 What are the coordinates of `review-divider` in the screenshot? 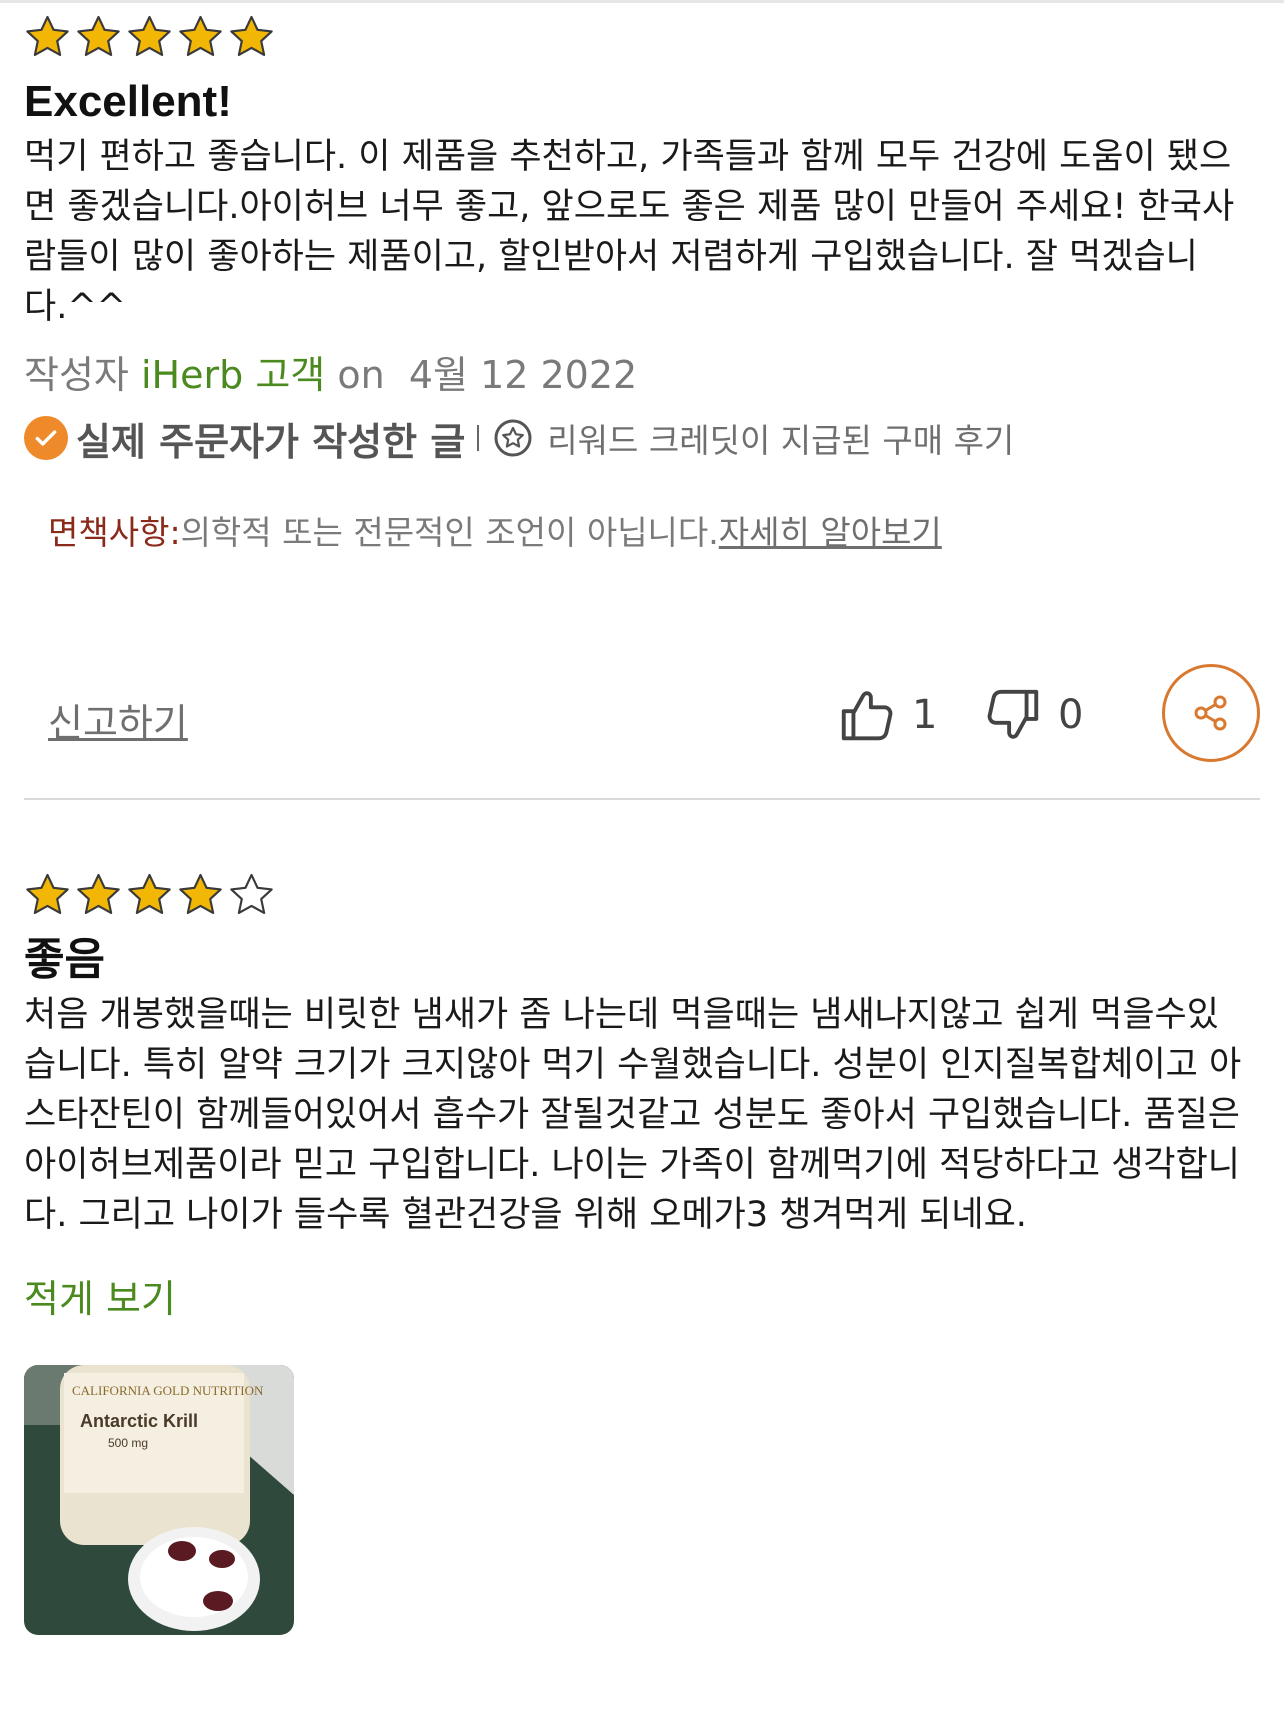 It's located at (642, 799).